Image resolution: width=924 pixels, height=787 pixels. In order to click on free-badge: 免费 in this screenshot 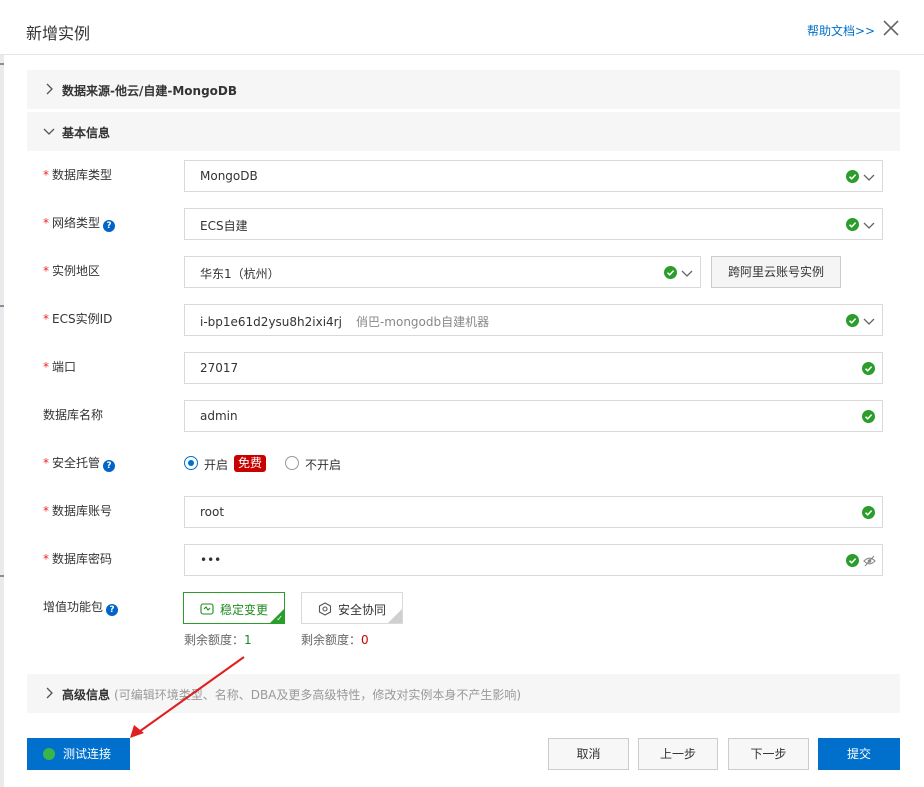, I will do `click(250, 463)`.